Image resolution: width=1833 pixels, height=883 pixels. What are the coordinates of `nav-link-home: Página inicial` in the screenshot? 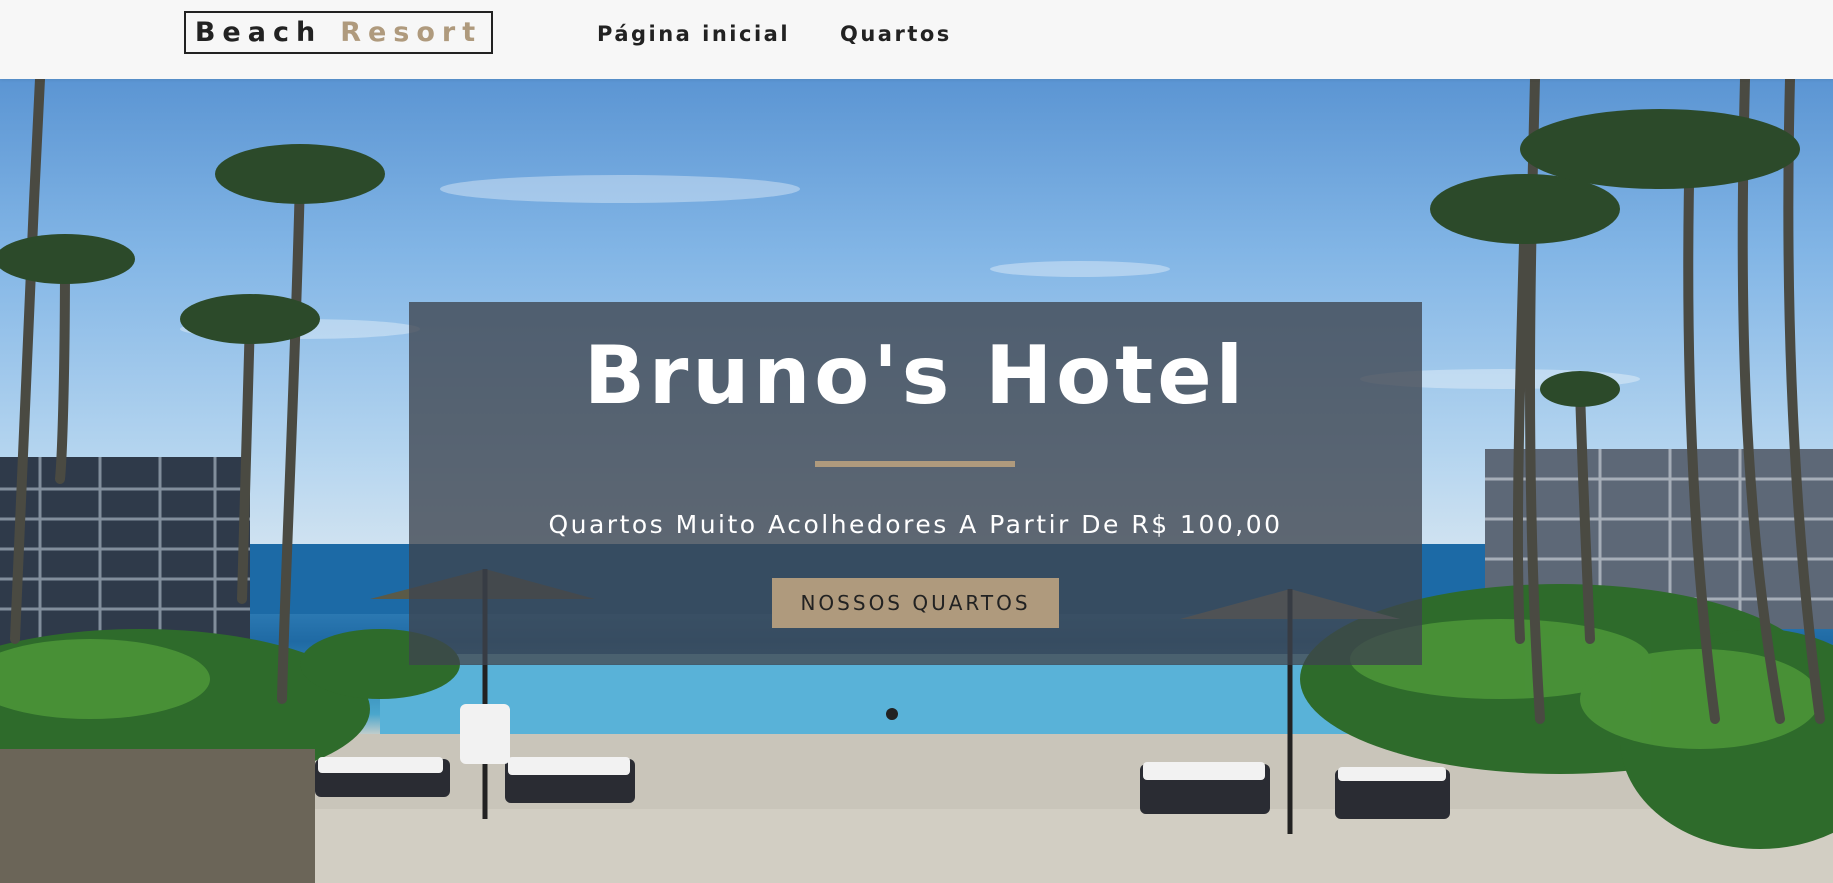 It's located at (693, 34).